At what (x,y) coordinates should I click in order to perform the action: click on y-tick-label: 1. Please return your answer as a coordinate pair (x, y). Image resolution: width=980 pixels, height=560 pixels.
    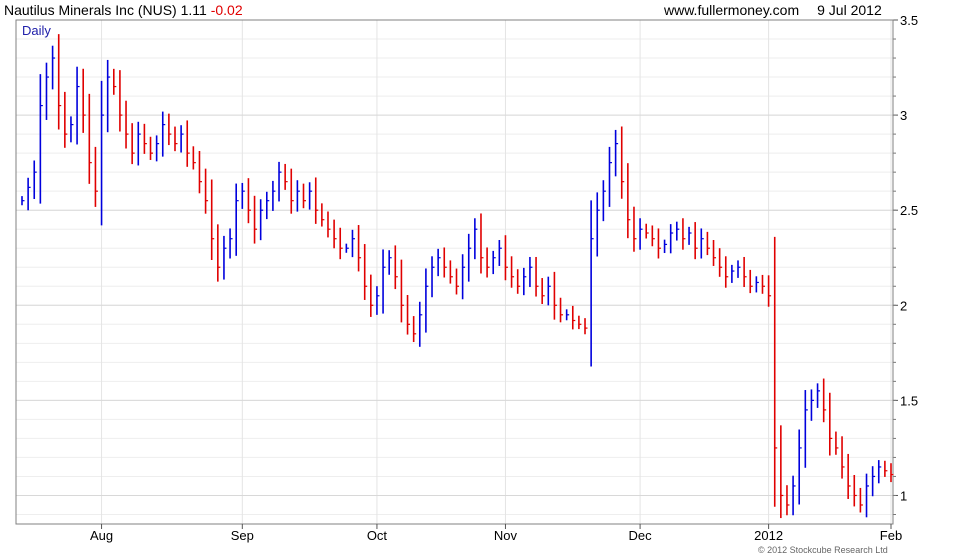
    Looking at the image, I should click on (903, 495).